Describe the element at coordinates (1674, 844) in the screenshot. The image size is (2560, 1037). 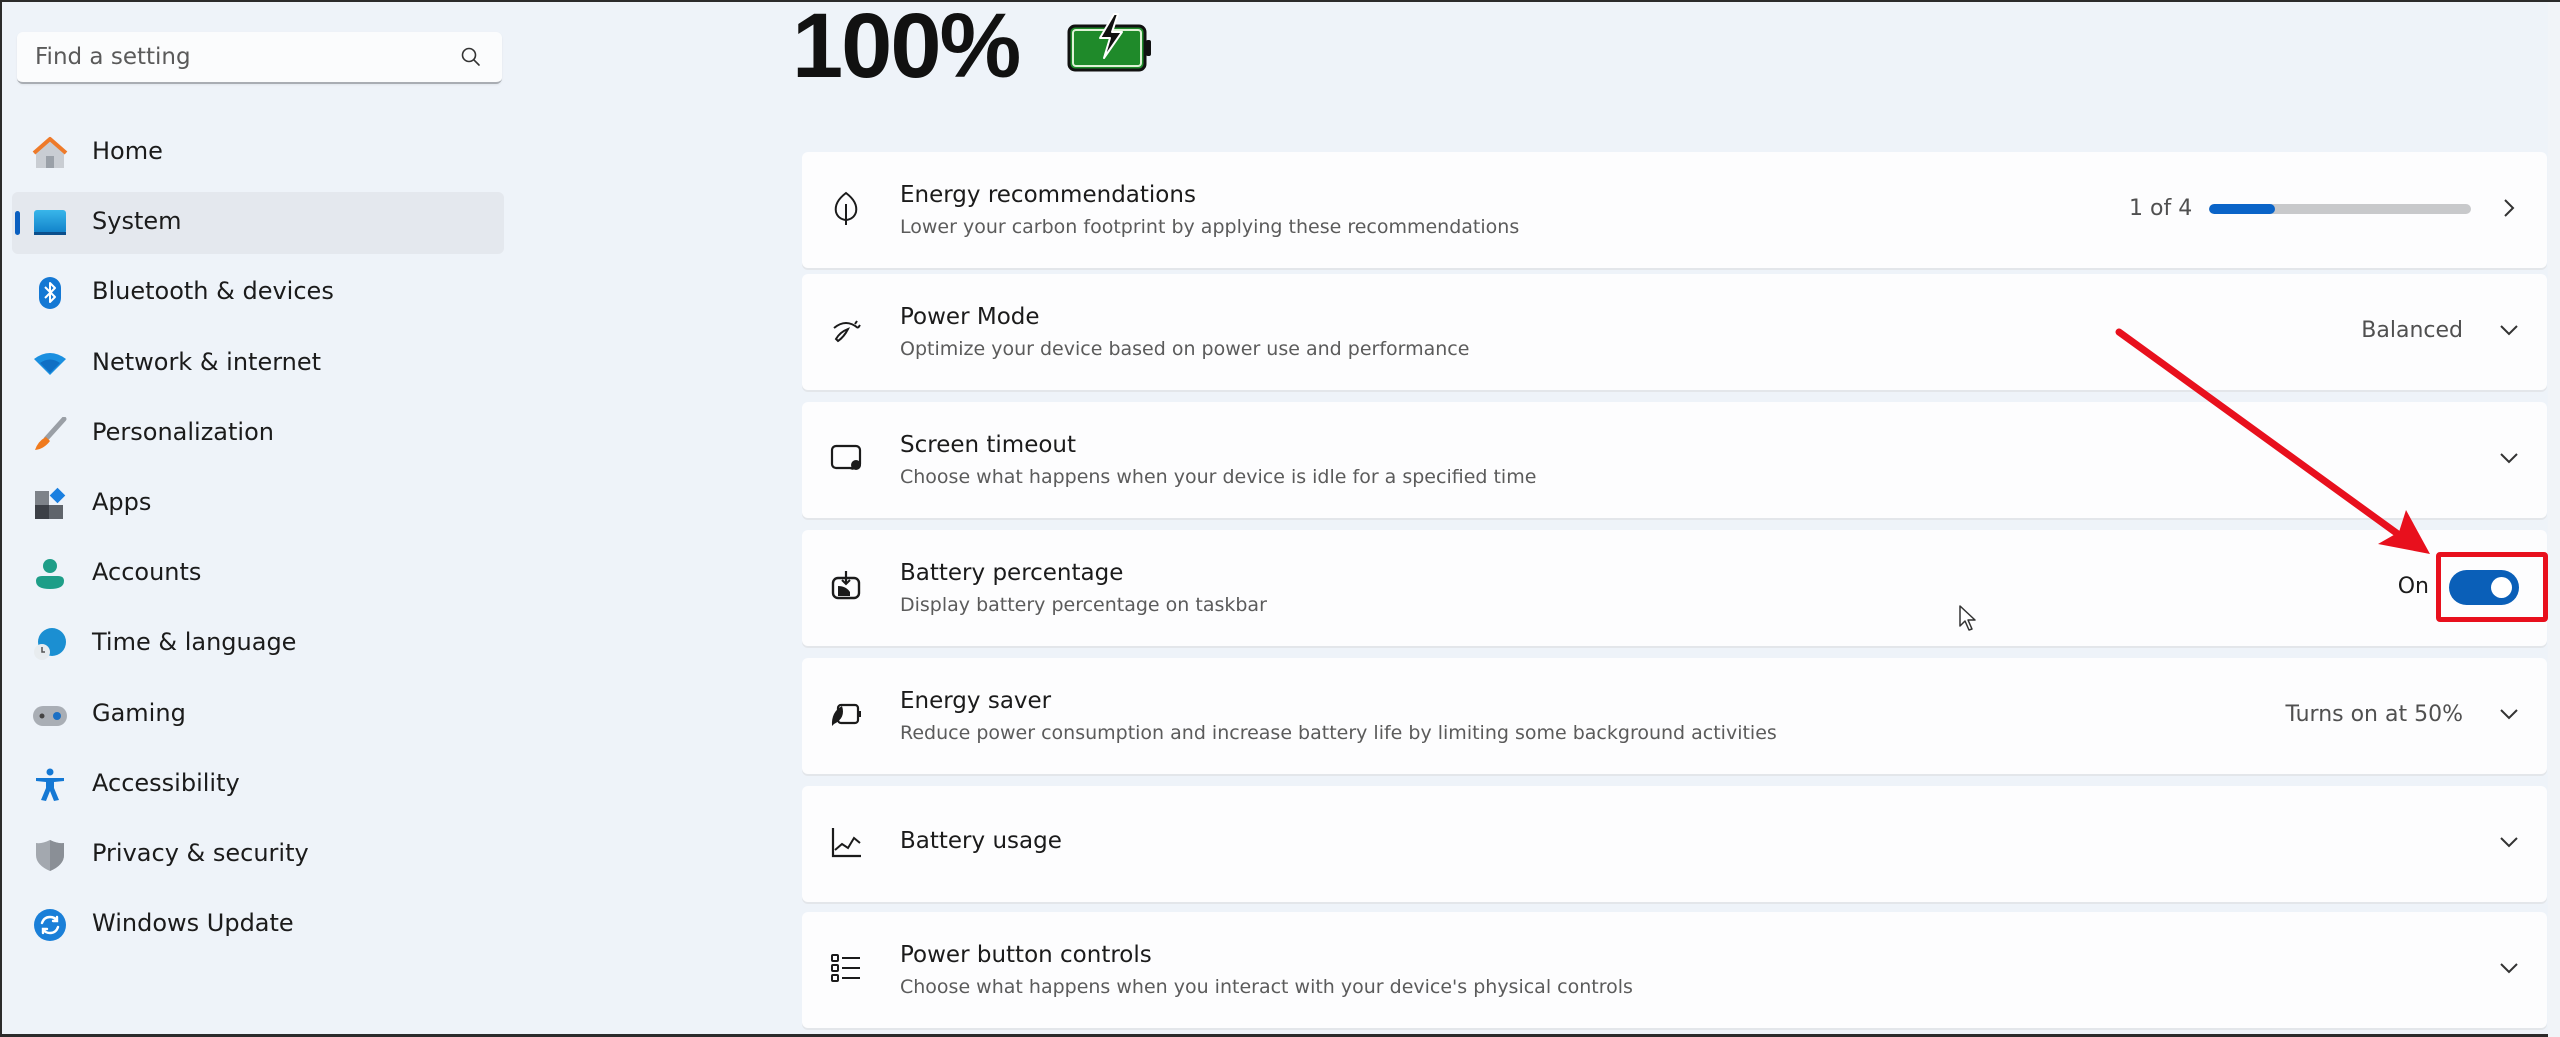
I see `battery-usage-card: Battery usage` at that location.